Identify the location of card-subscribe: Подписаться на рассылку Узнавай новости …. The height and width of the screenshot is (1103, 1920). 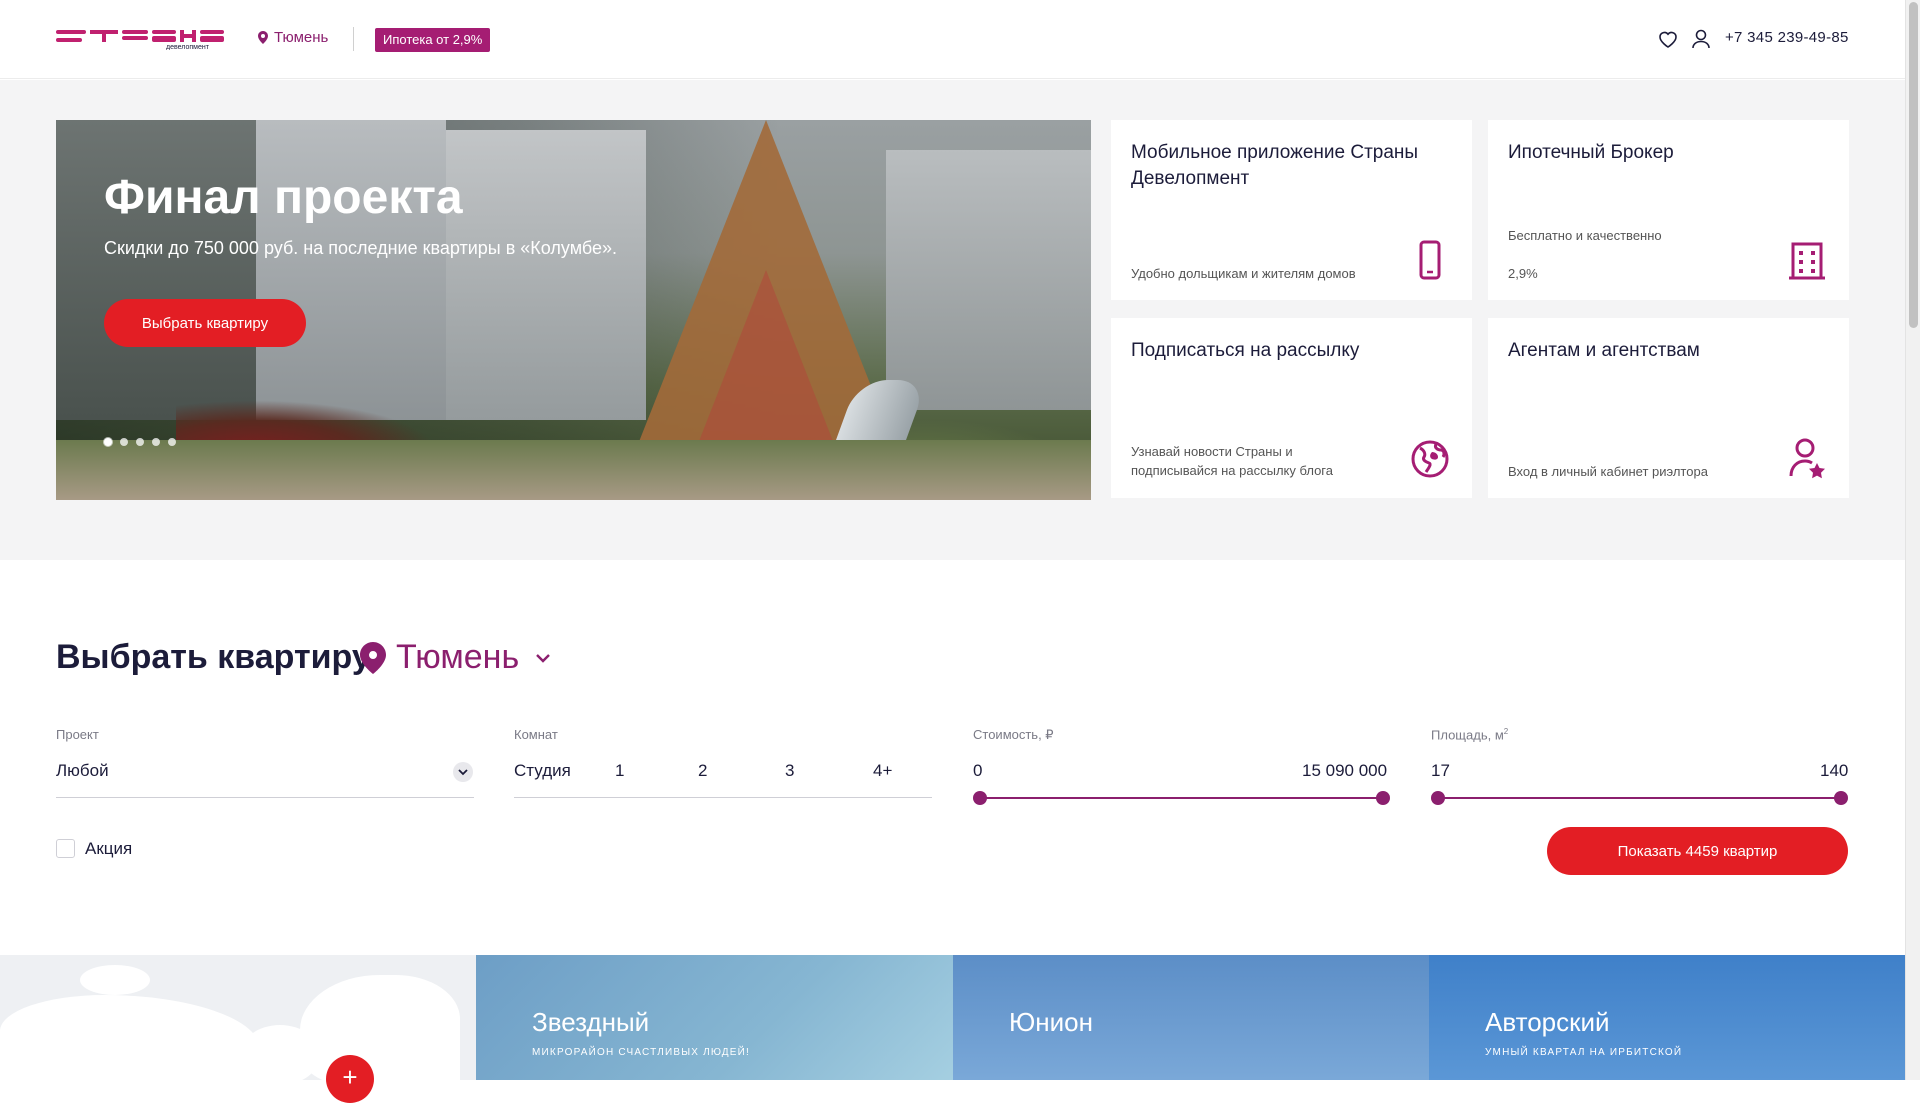
(1291, 408).